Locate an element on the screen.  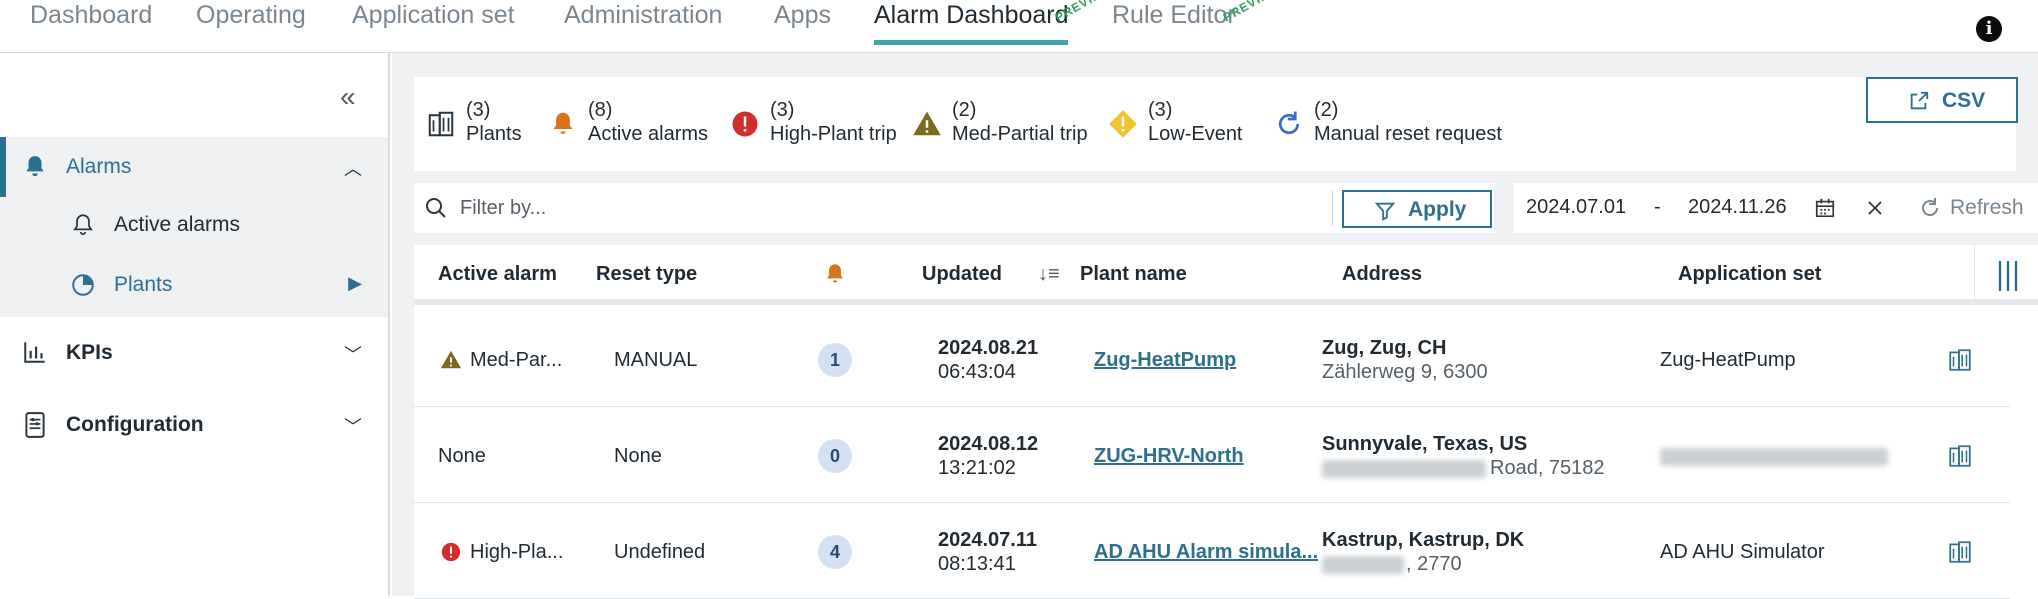
tab-operating: Operating is located at coordinates (251, 15).